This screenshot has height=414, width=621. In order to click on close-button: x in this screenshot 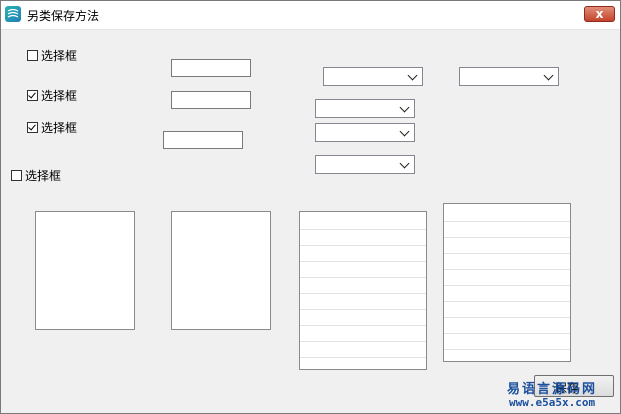, I will do `click(599, 14)`.